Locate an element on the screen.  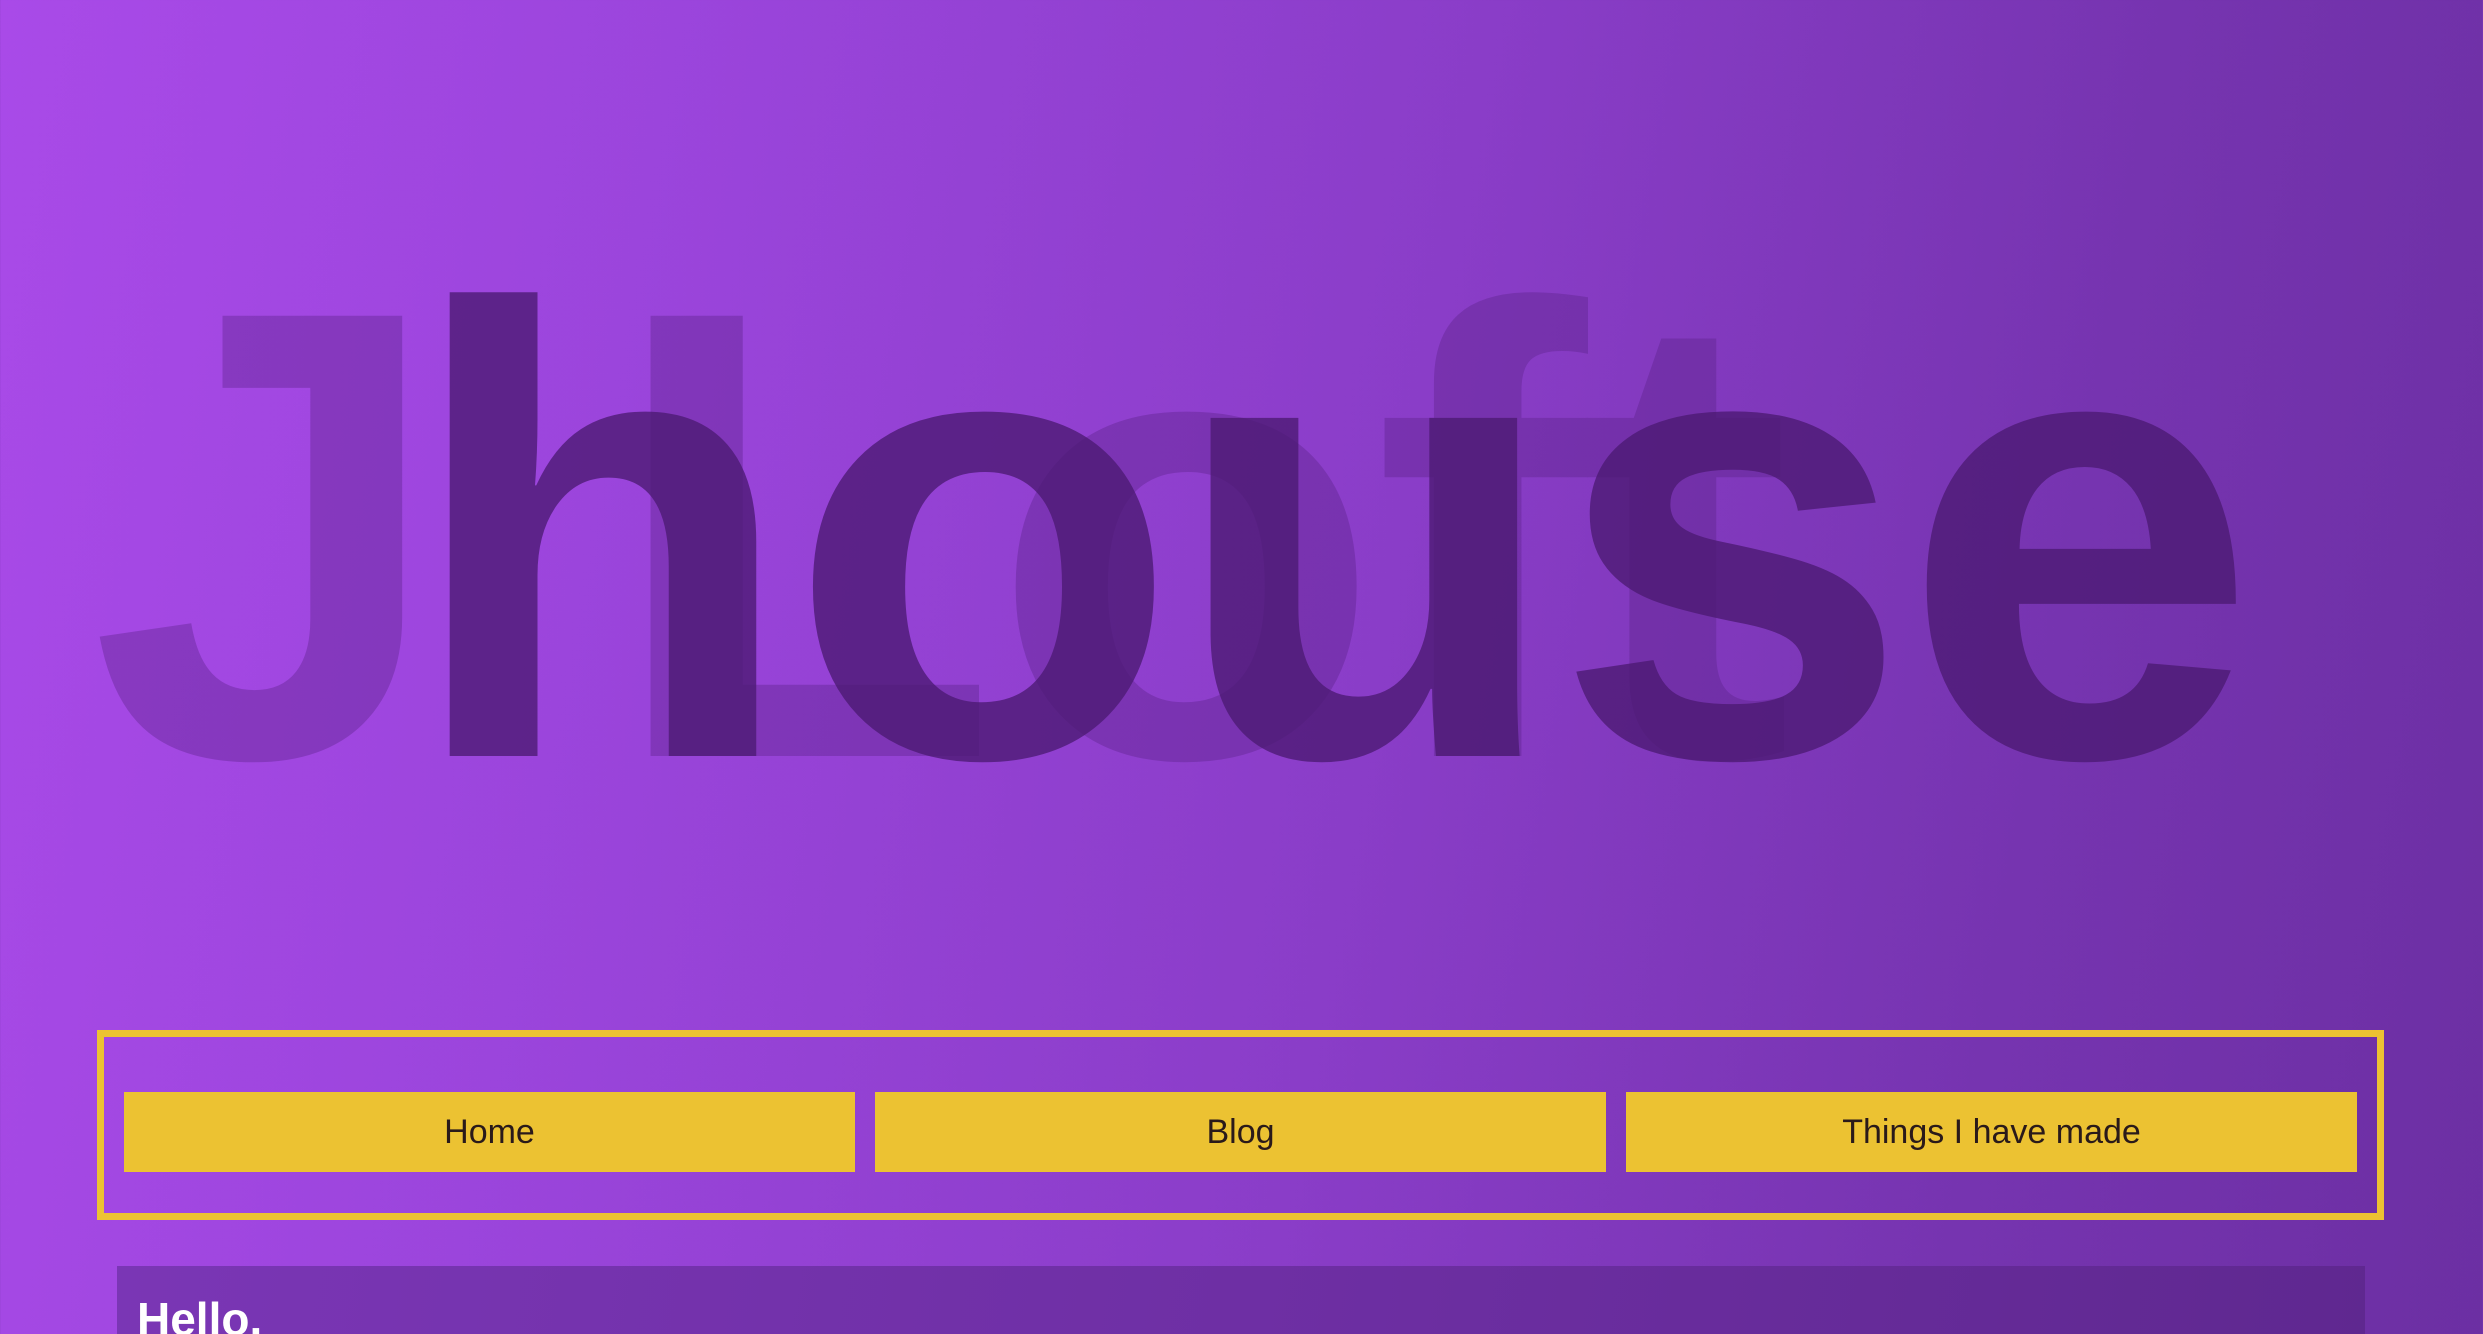
nav-home-button: Home is located at coordinates (489, 1132).